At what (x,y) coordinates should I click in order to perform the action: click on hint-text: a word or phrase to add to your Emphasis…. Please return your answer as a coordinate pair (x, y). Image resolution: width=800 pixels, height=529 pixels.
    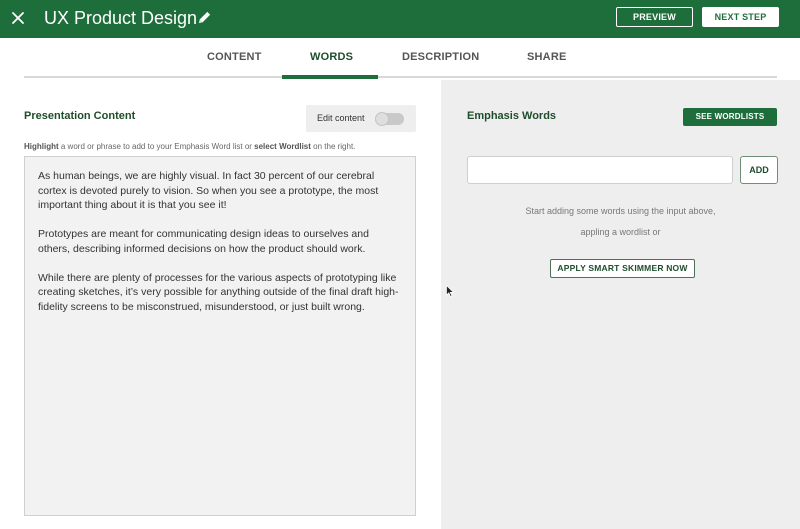
    Looking at the image, I should click on (156, 146).